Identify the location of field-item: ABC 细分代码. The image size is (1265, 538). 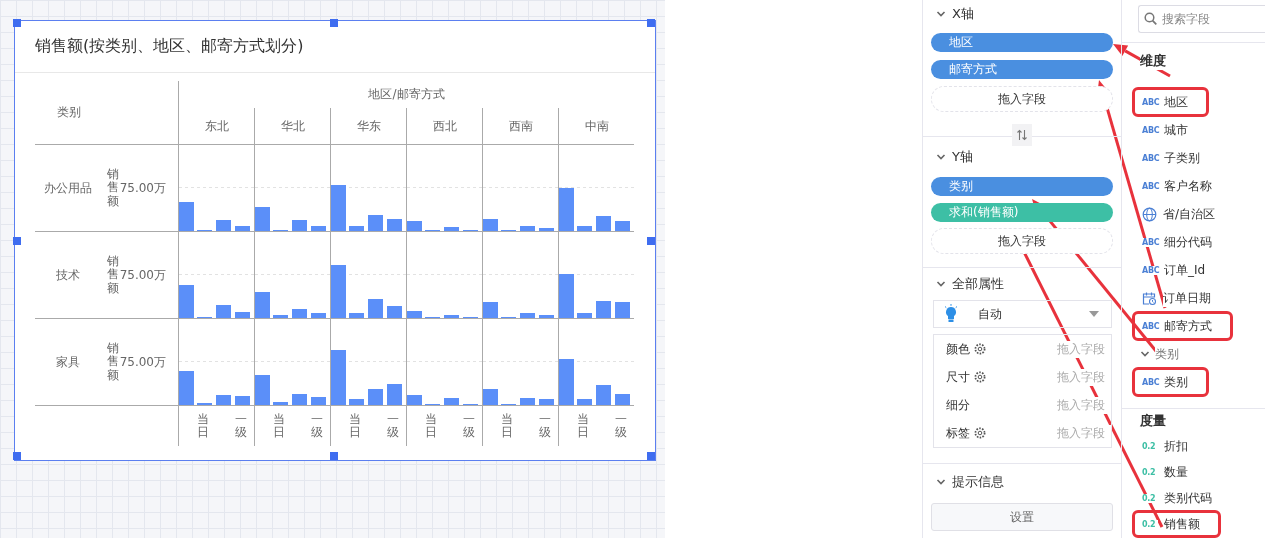
(1182, 242).